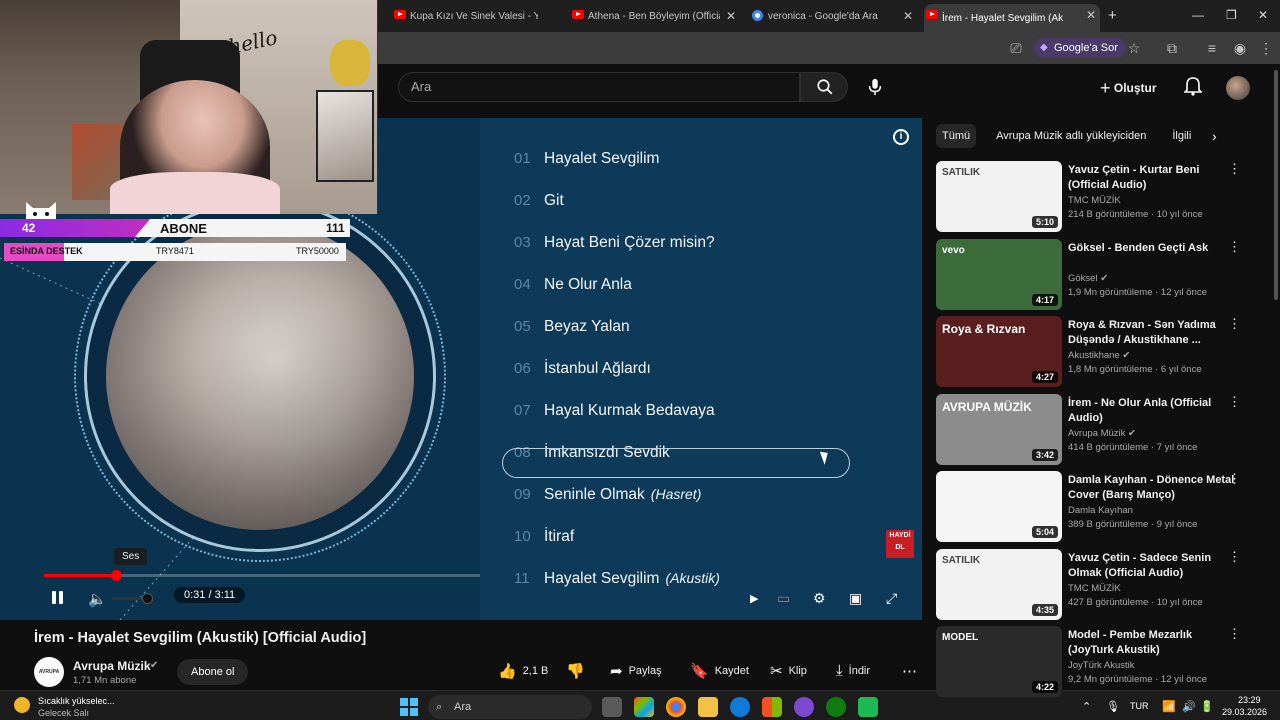 The height and width of the screenshot is (720, 1280). I want to click on video-thumbnail: SATILIK 5:10, so click(999, 196).